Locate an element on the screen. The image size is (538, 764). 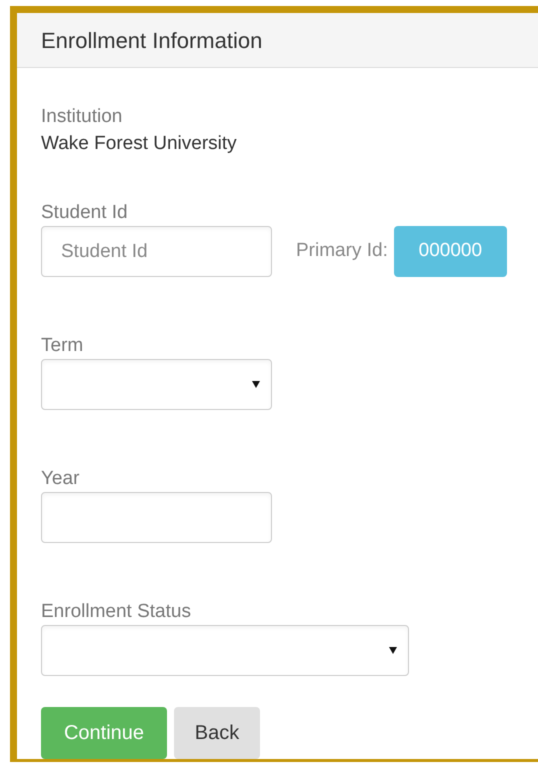
primary-id-label: Primary Id: is located at coordinates (342, 251).